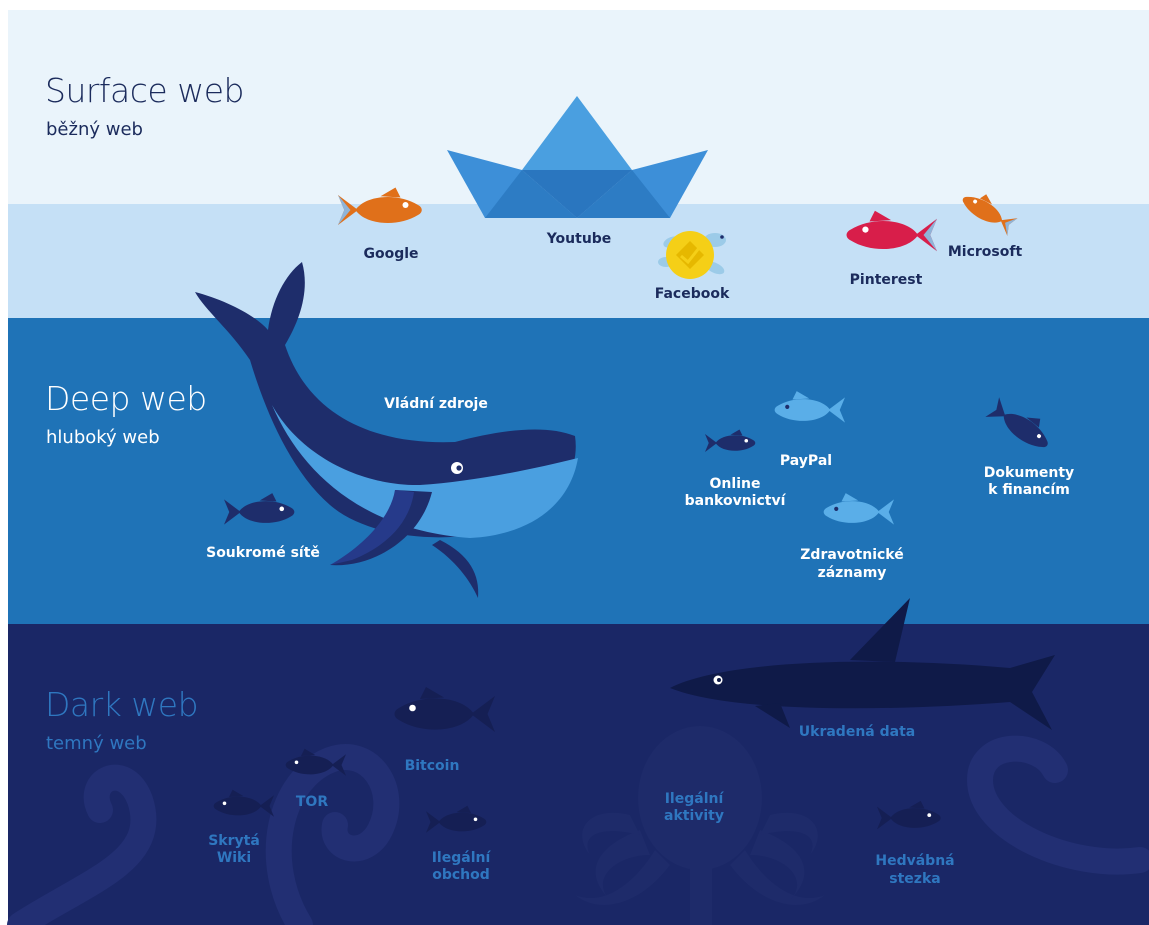  I want to click on hidden-wiki-label-line2: Wiki, so click(234, 858).